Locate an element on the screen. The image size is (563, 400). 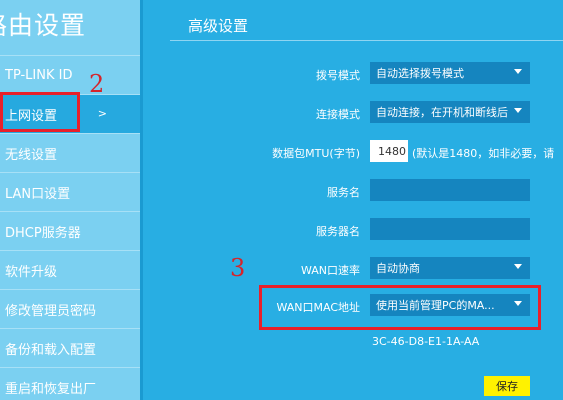
sidebar-item-change-admin-password: 修改管理员密码 is located at coordinates (70, 308).